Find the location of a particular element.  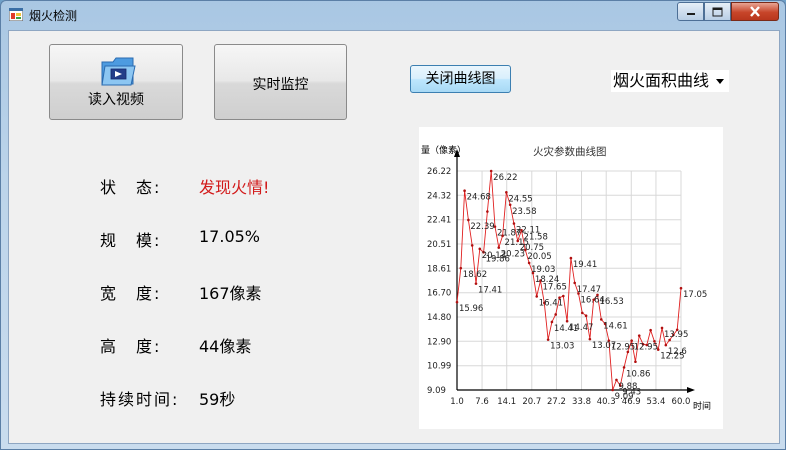

chart-data-label: 17.65 is located at coordinates (555, 288).